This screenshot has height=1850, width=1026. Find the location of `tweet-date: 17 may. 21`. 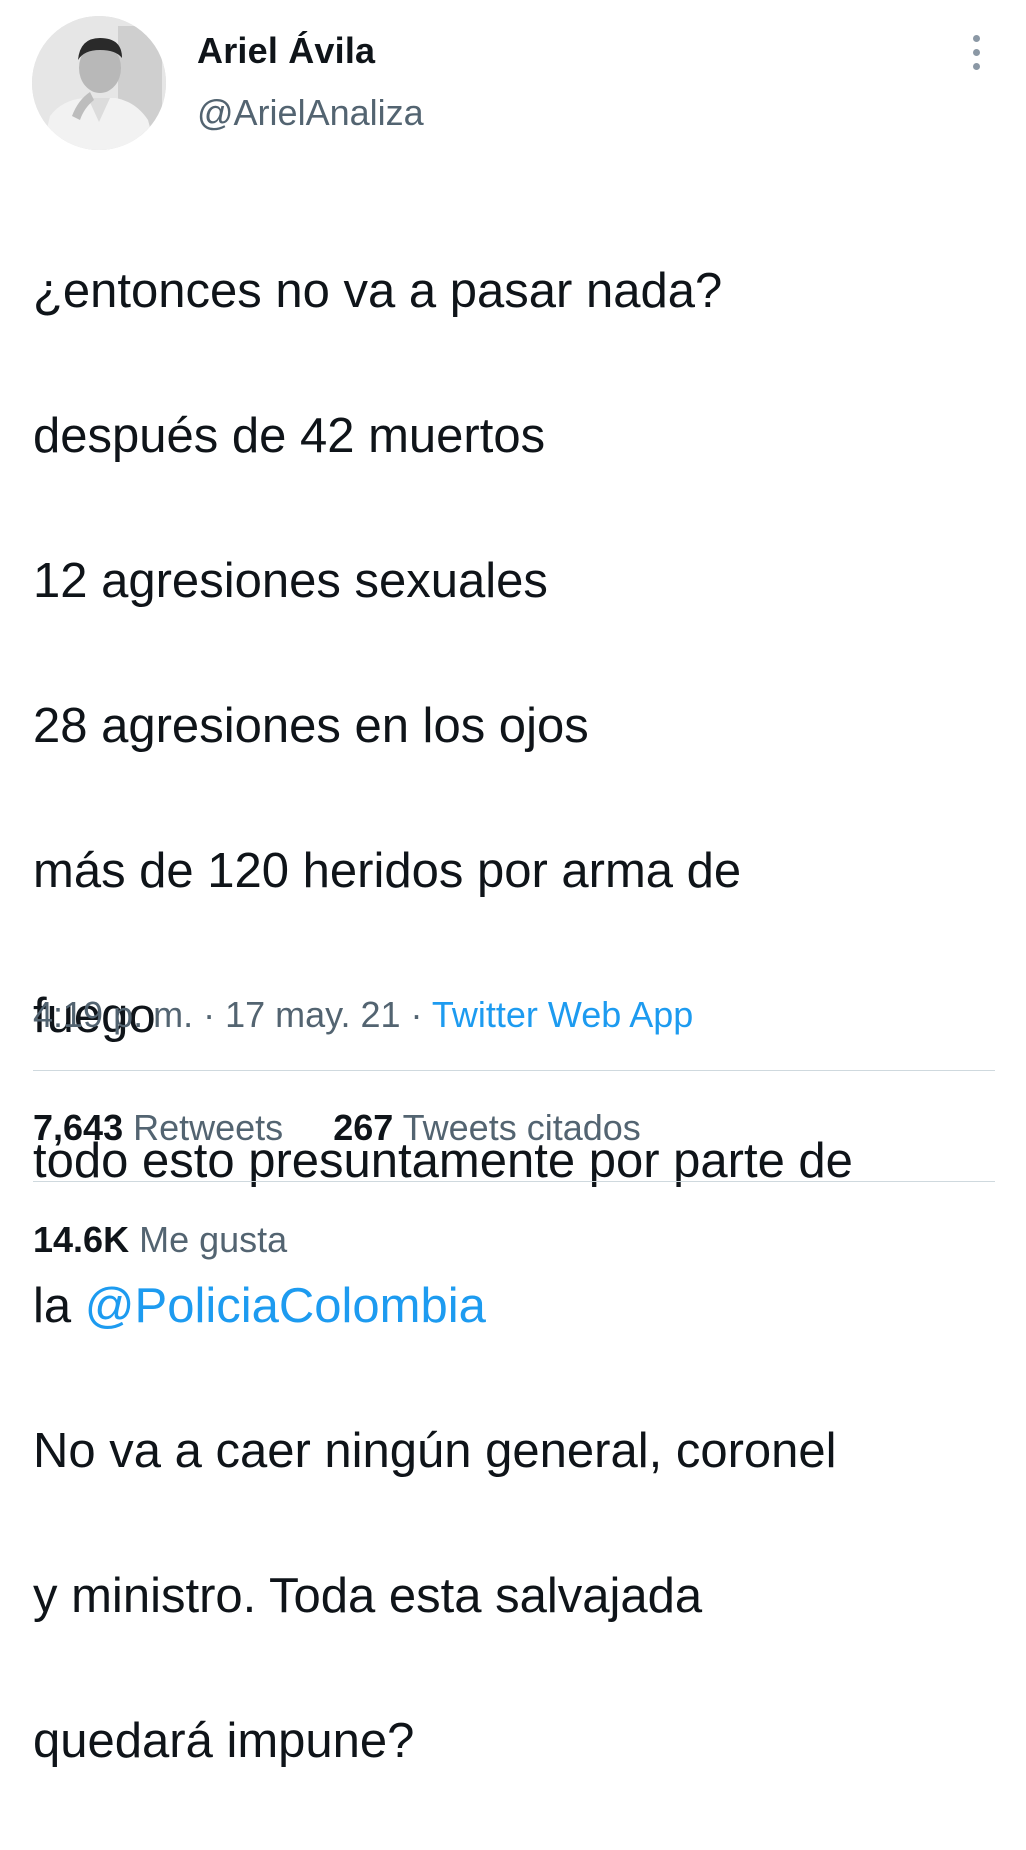

tweet-date: 17 may. 21 is located at coordinates (312, 1014).